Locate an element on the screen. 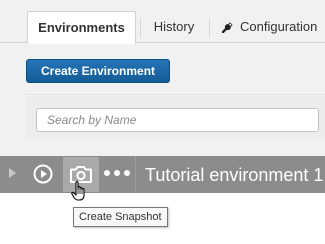 The image size is (325, 244). play-icon is located at coordinates (43, 174).